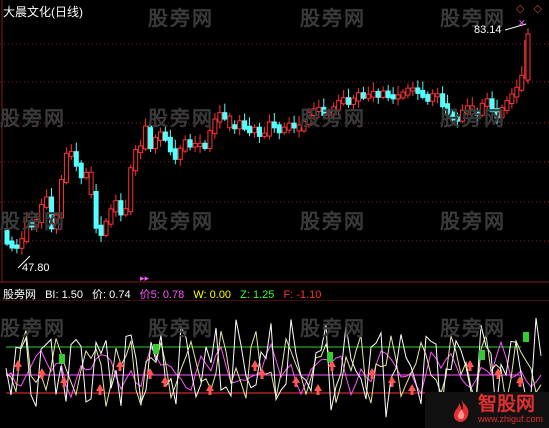 This screenshot has height=428, width=549. What do you see at coordinates (111, 295) in the screenshot?
I see `jia-value: 价: 0.74` at bounding box center [111, 295].